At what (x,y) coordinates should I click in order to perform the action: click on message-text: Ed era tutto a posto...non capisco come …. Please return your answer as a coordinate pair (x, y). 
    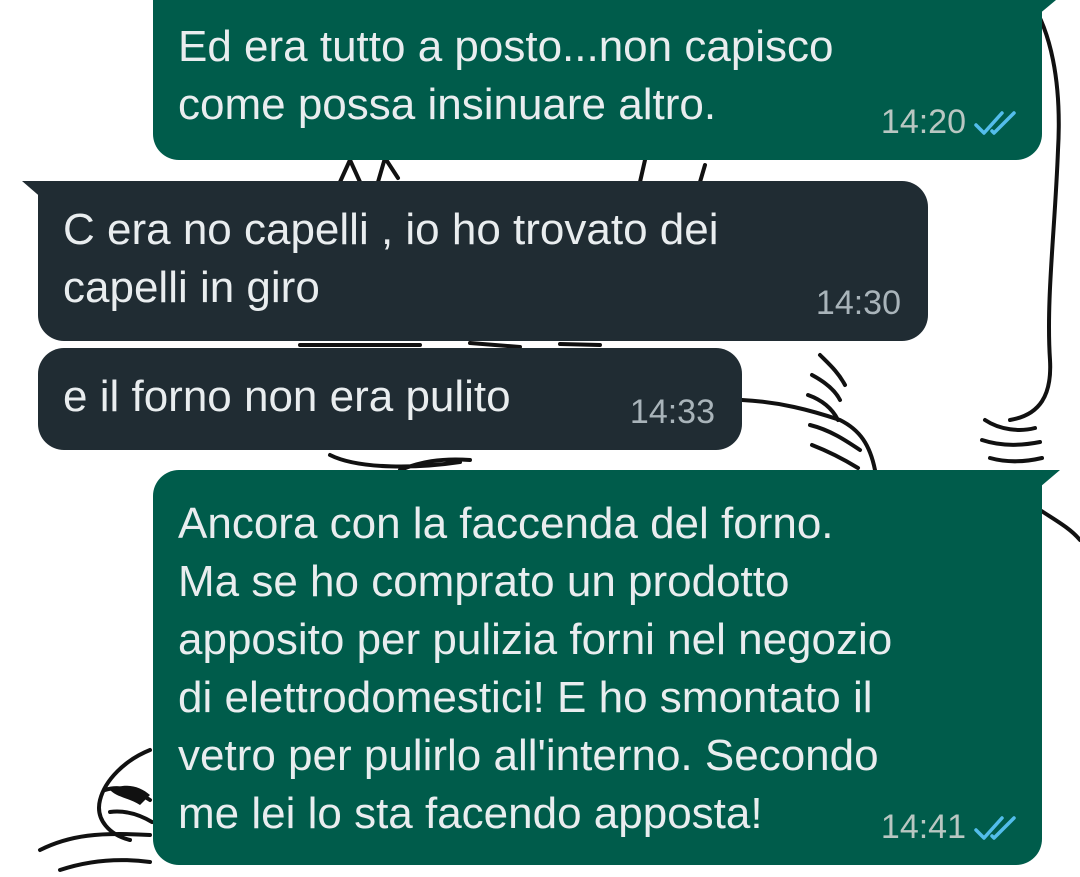
    Looking at the image, I should click on (506, 75).